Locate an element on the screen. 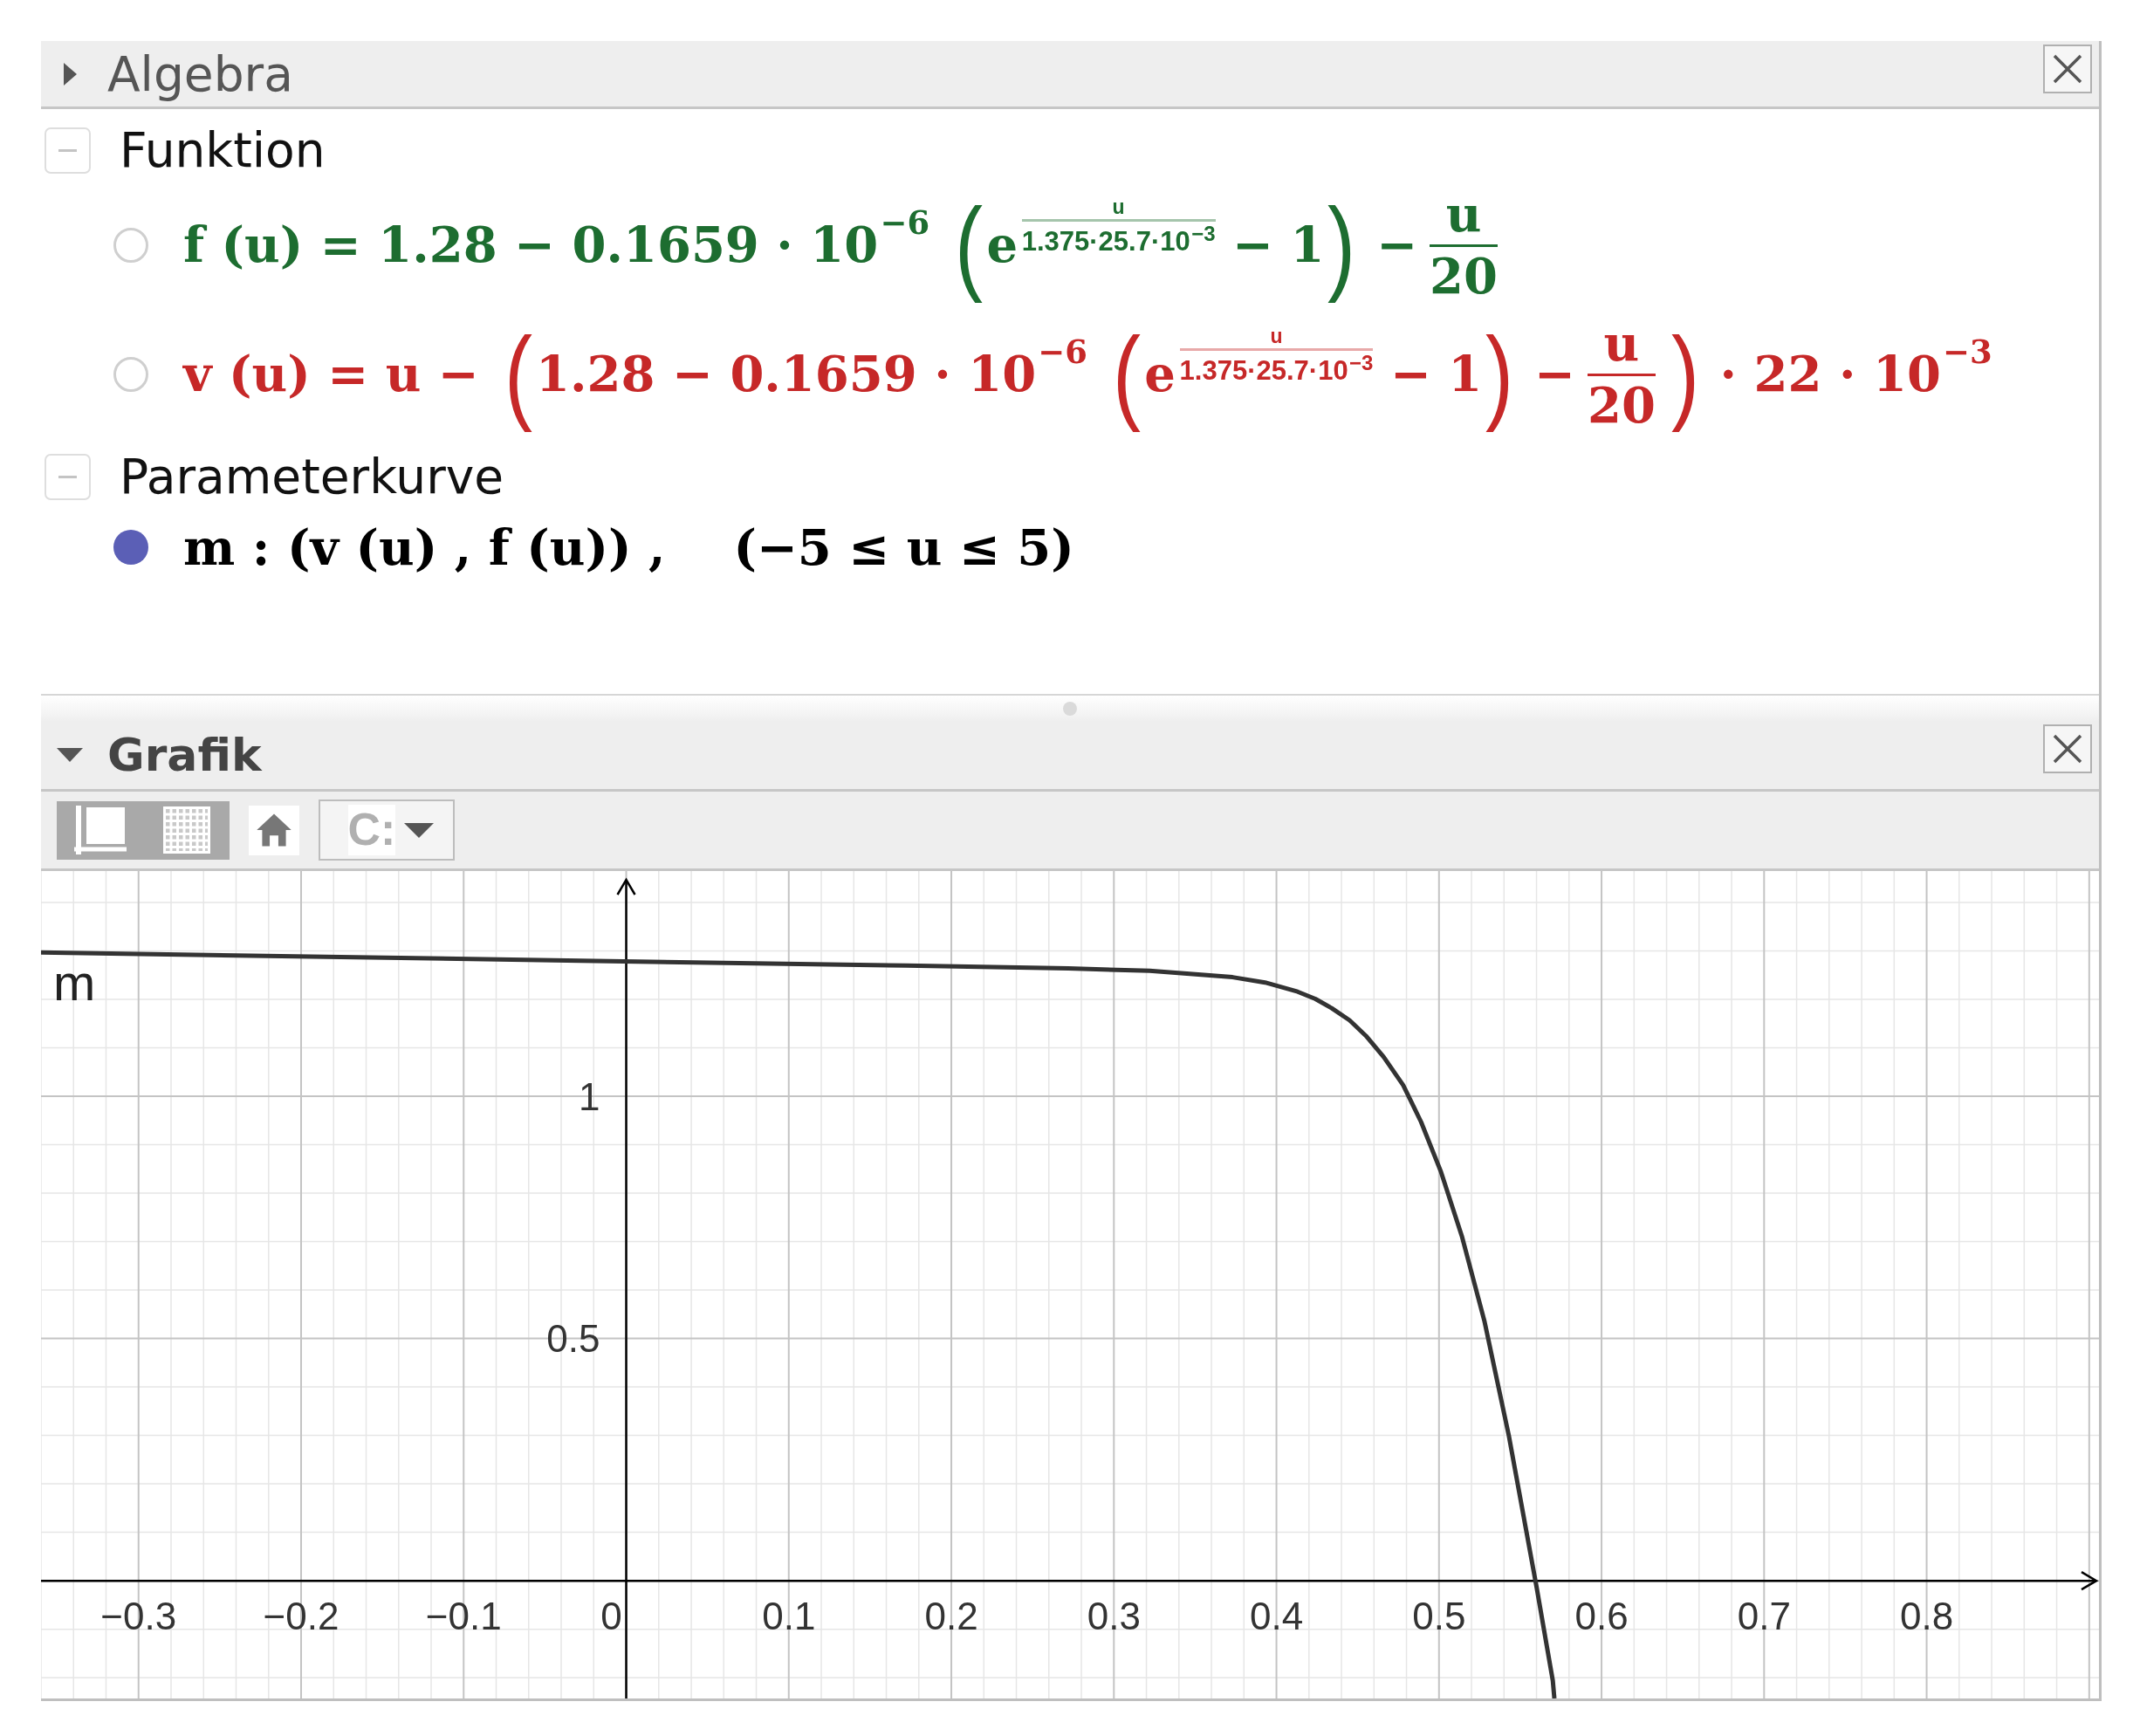 The height and width of the screenshot is (1736, 2133). axes-toggle-button is located at coordinates (100, 830).